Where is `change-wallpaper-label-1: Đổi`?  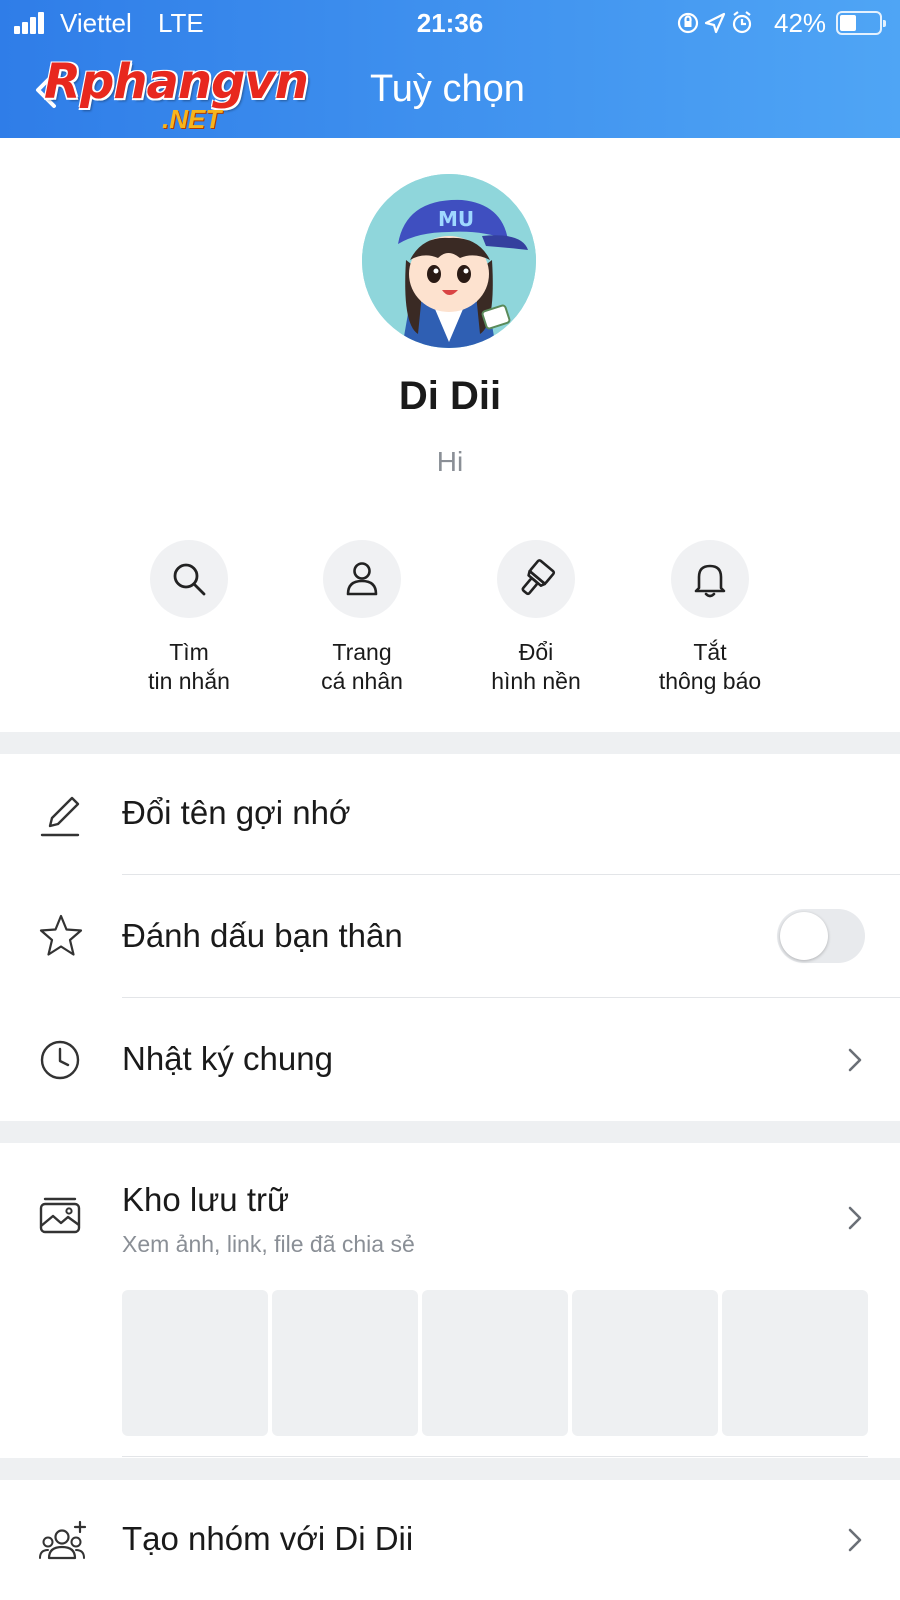 change-wallpaper-label-1: Đổi is located at coordinates (536, 652).